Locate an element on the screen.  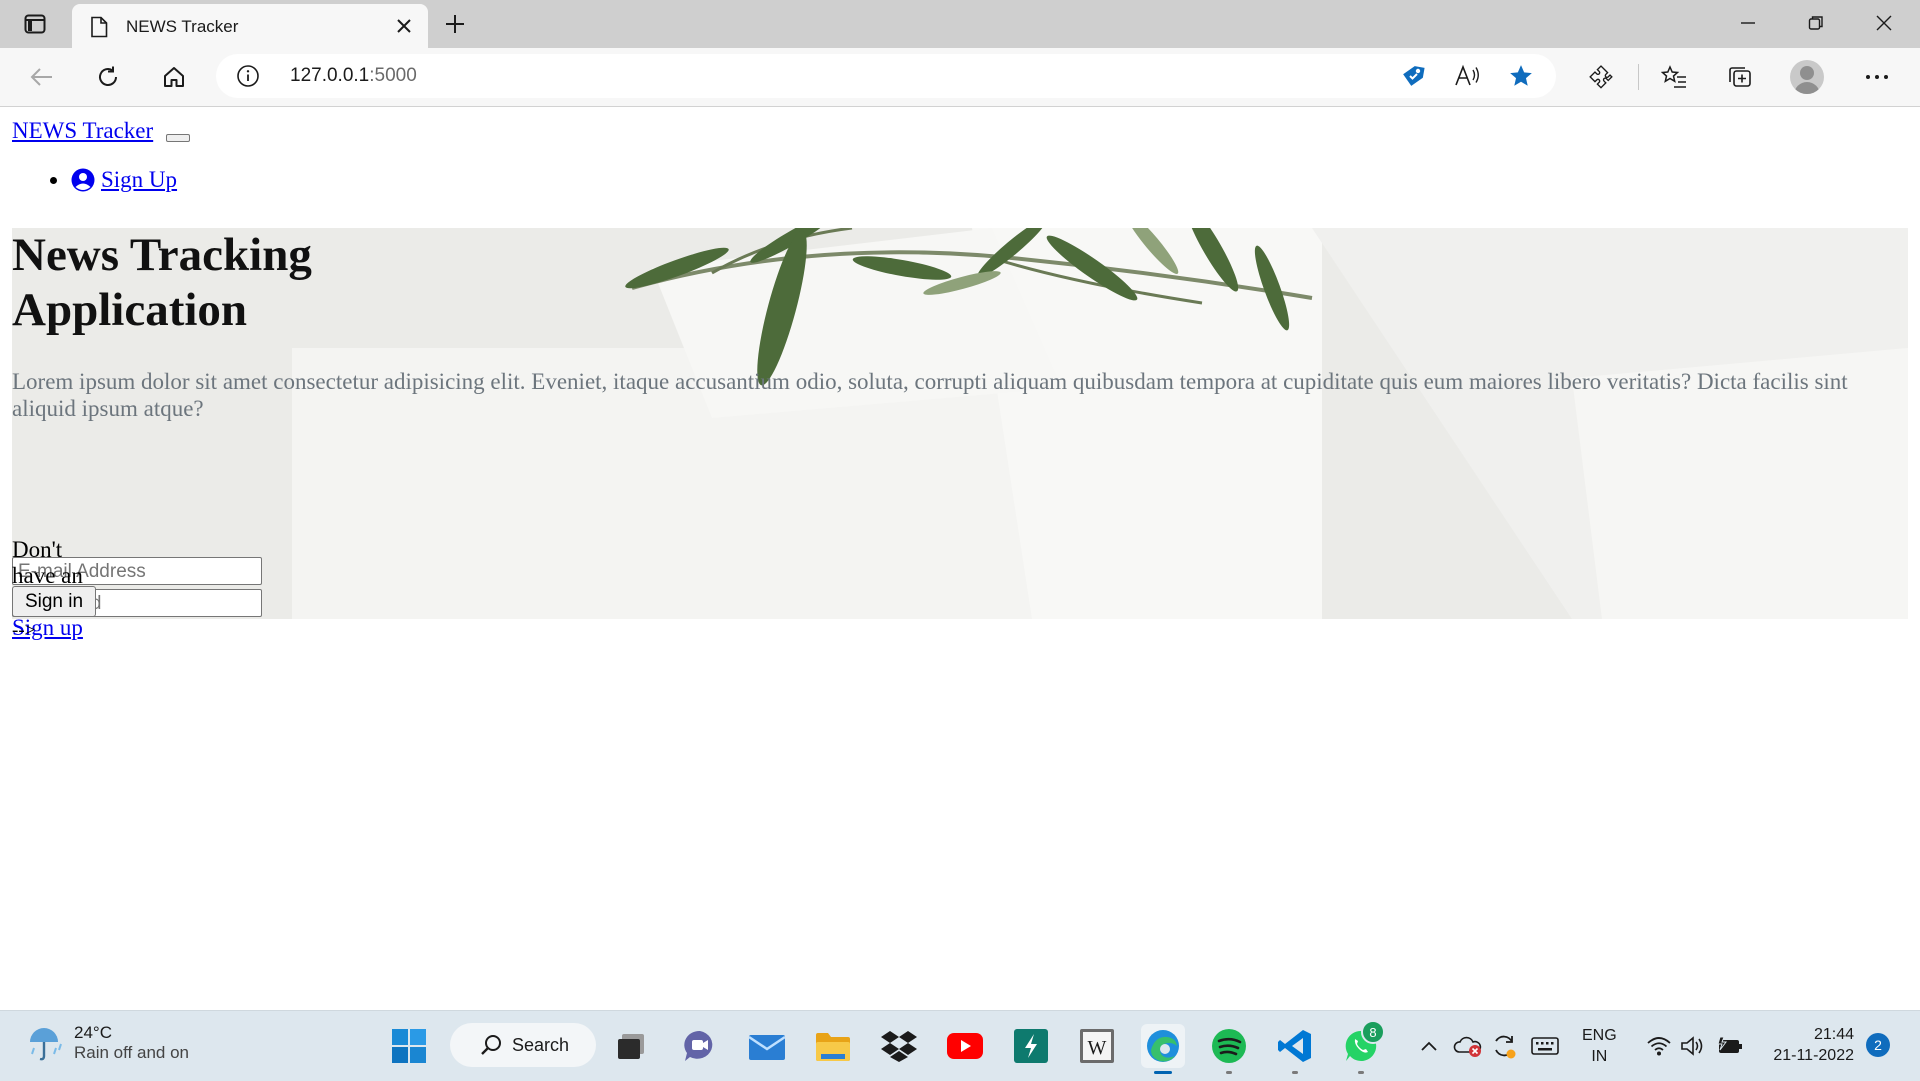
close-window-icon is located at coordinates (1884, 23).